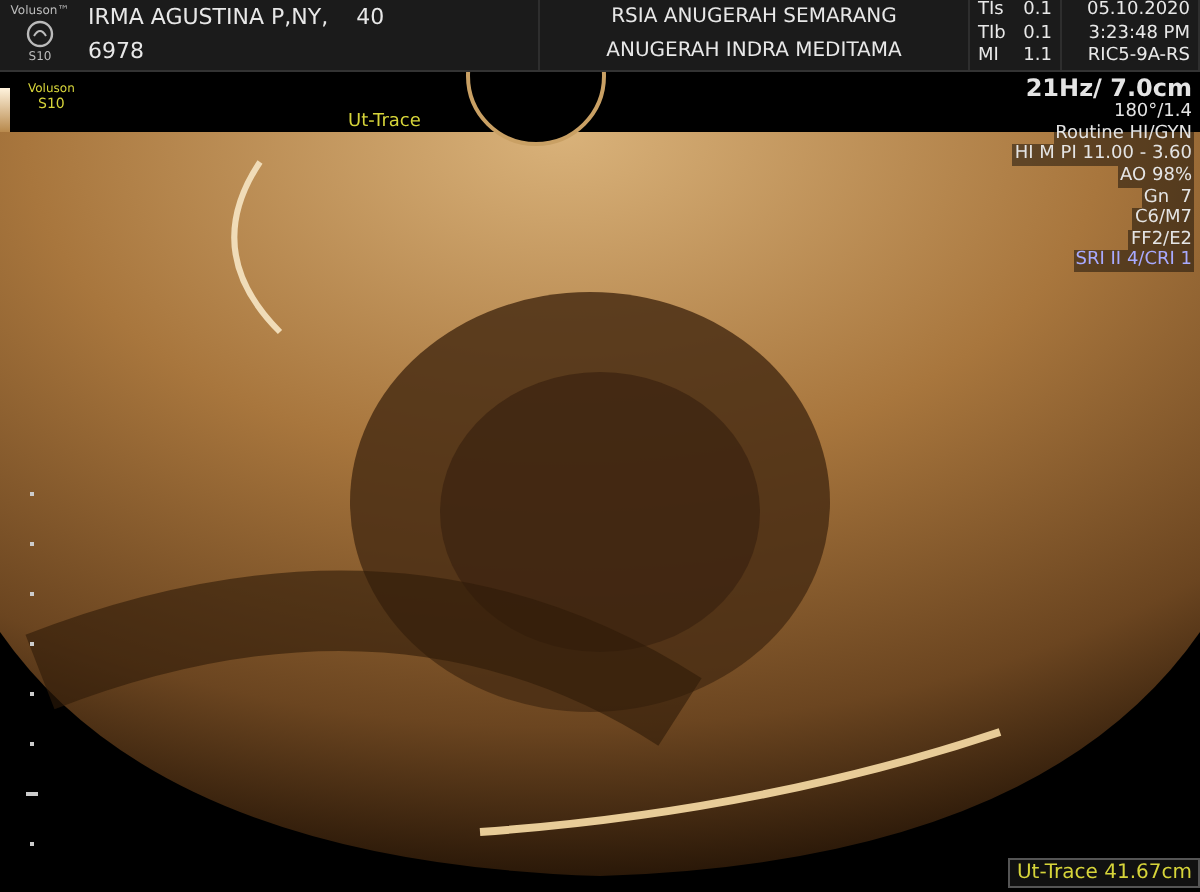 The image size is (1200, 892). I want to click on scan-parameter: C6/M7, so click(1163, 219).